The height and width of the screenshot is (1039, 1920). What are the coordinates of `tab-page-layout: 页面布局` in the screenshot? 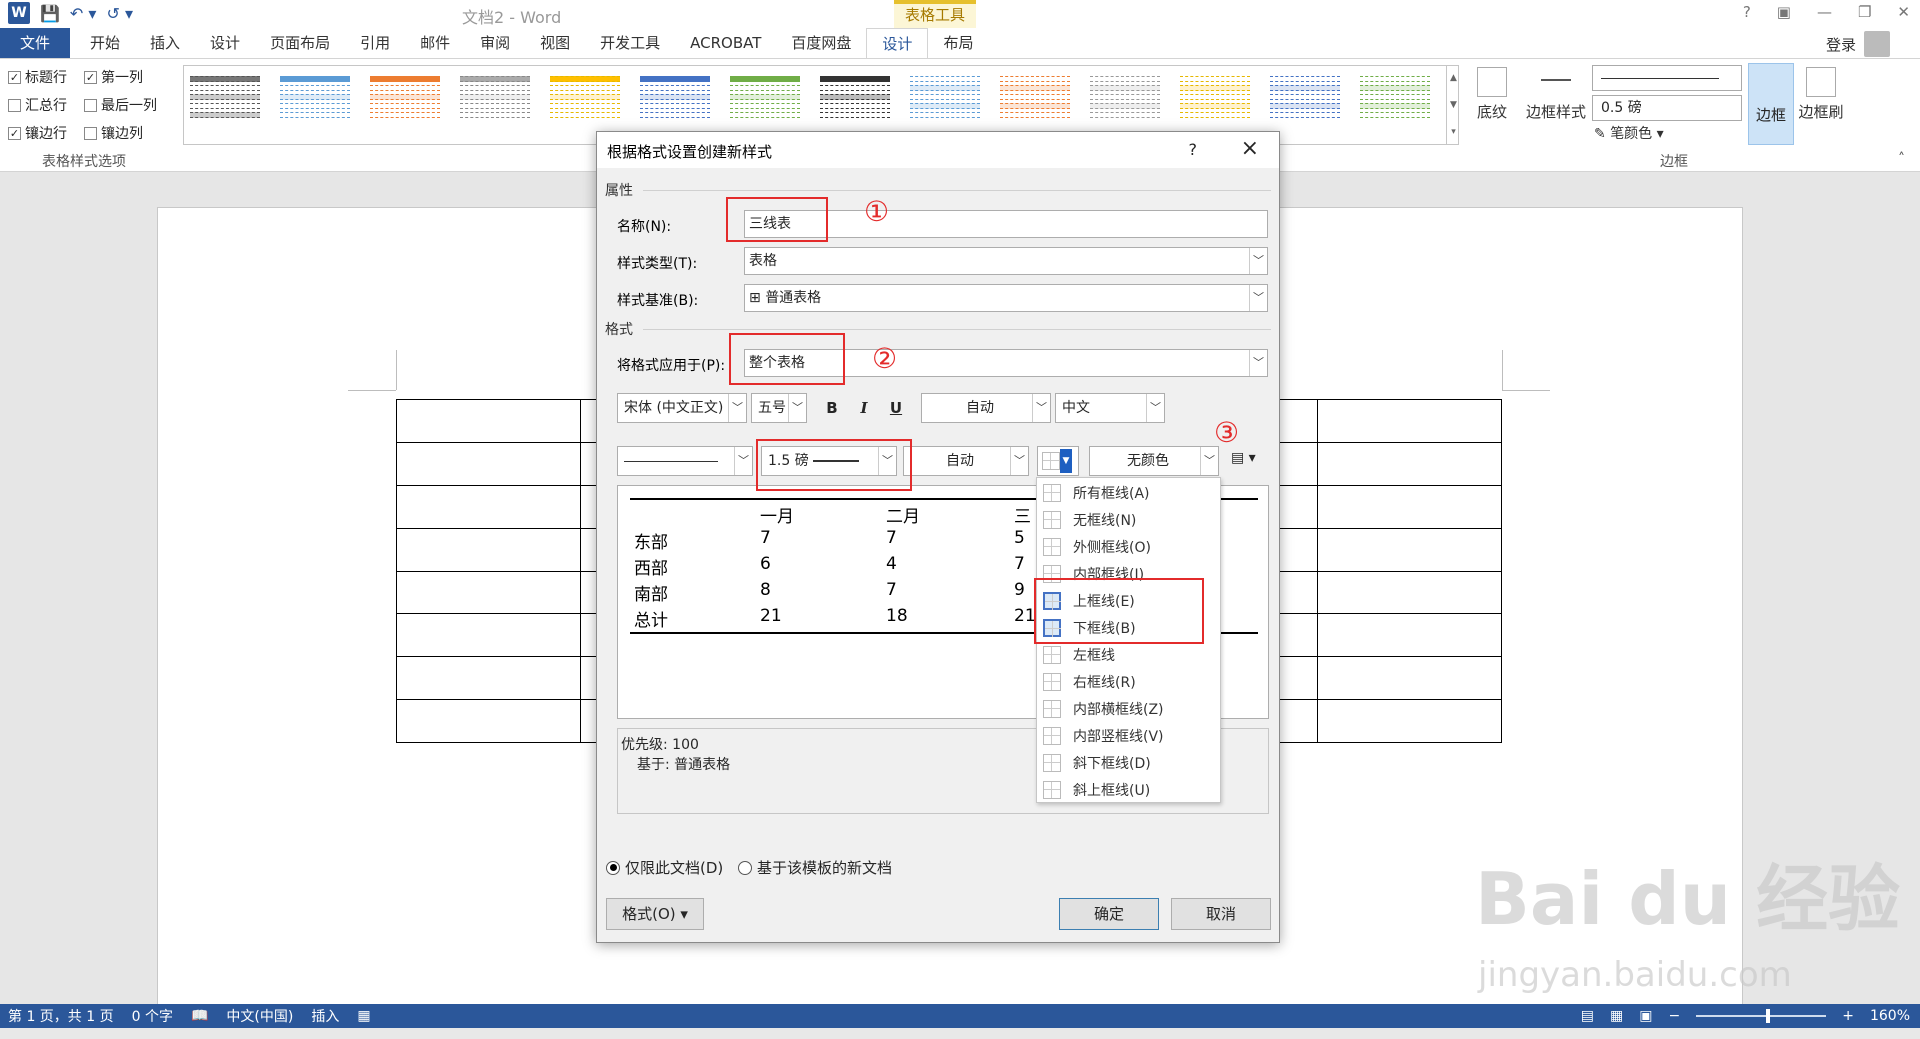 It's located at (300, 43).